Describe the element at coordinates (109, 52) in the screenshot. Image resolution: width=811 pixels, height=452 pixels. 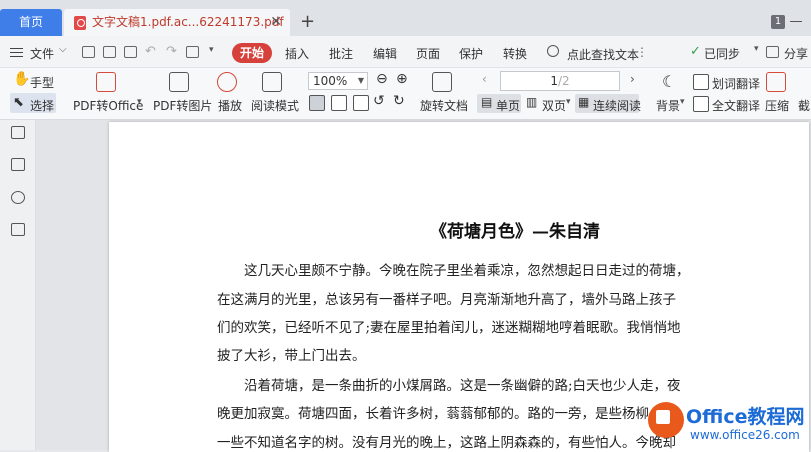
I see `save-icon` at that location.